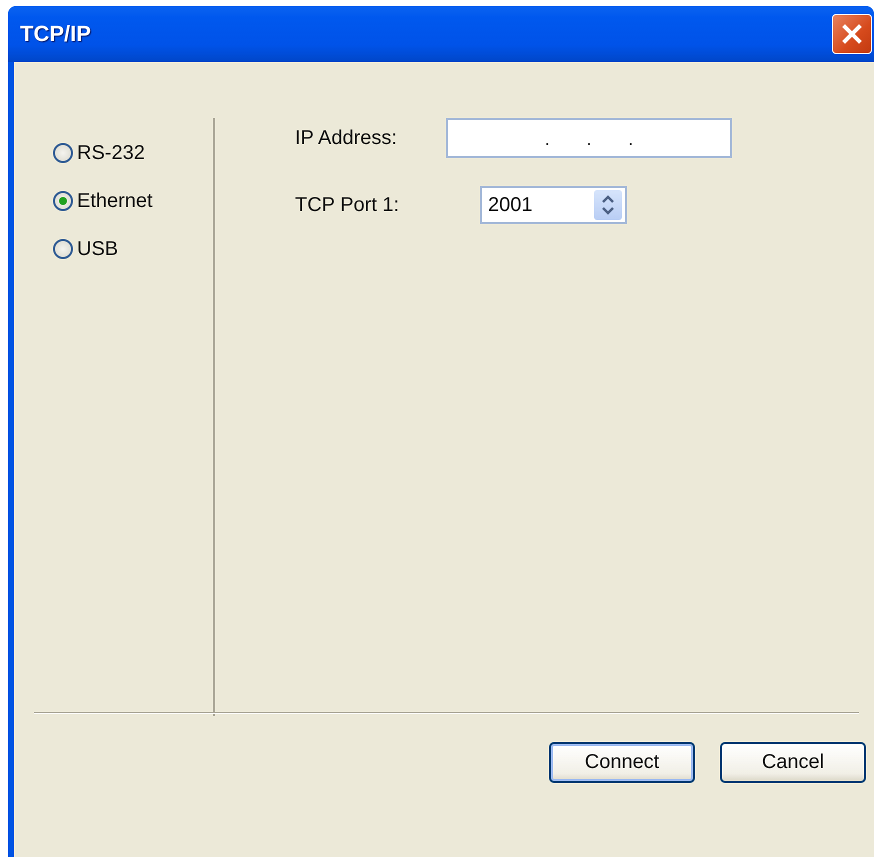  Describe the element at coordinates (793, 762) in the screenshot. I see `dialog-button: Cancel` at that location.